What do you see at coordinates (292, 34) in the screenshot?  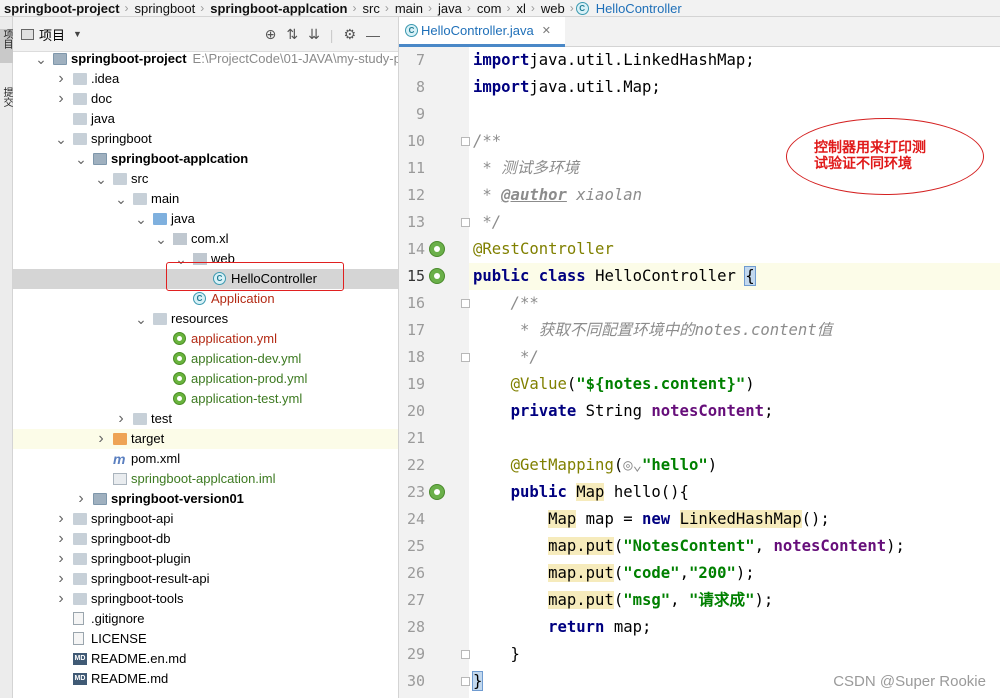 I see `expand-all-icon: ⇅` at bounding box center [292, 34].